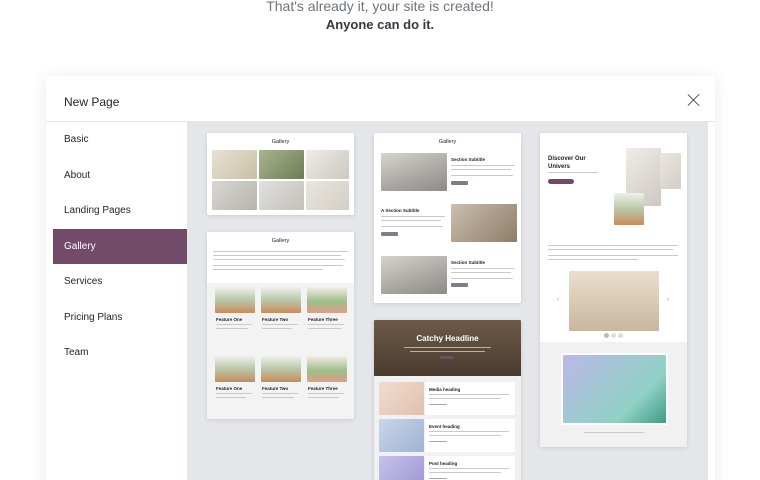  I want to click on banner-button, so click(447, 357).